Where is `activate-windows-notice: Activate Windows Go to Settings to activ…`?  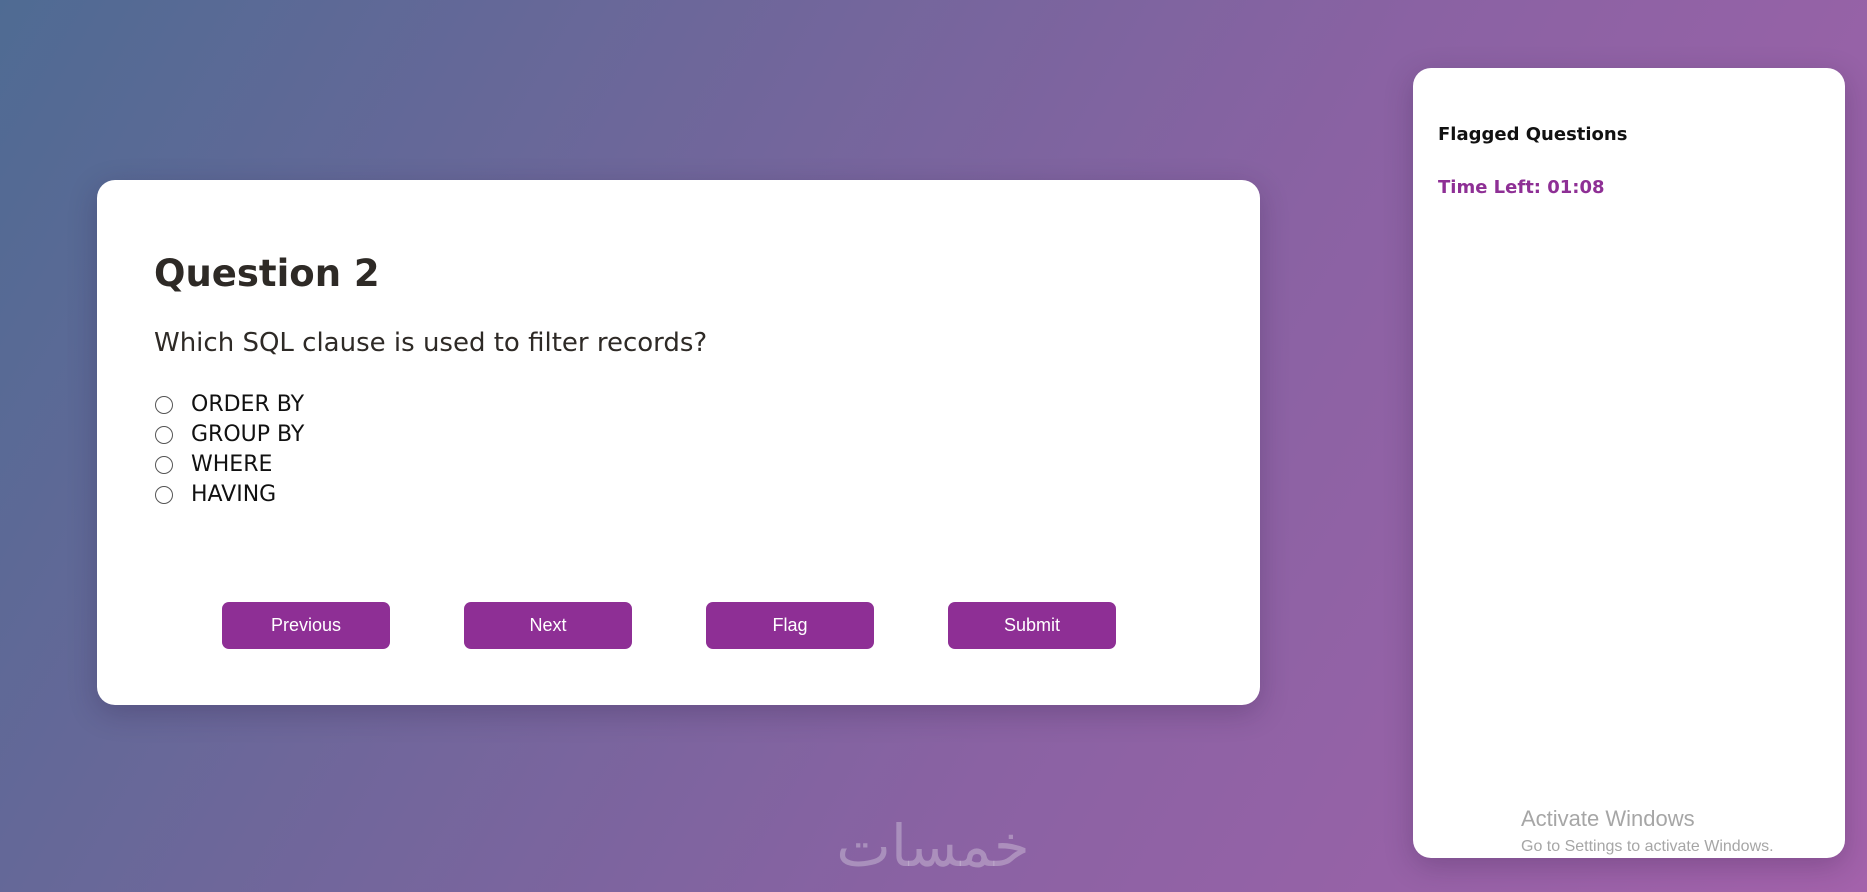
activate-windows-notice: Activate Windows Go to Settings to activ… is located at coordinates (1647, 831).